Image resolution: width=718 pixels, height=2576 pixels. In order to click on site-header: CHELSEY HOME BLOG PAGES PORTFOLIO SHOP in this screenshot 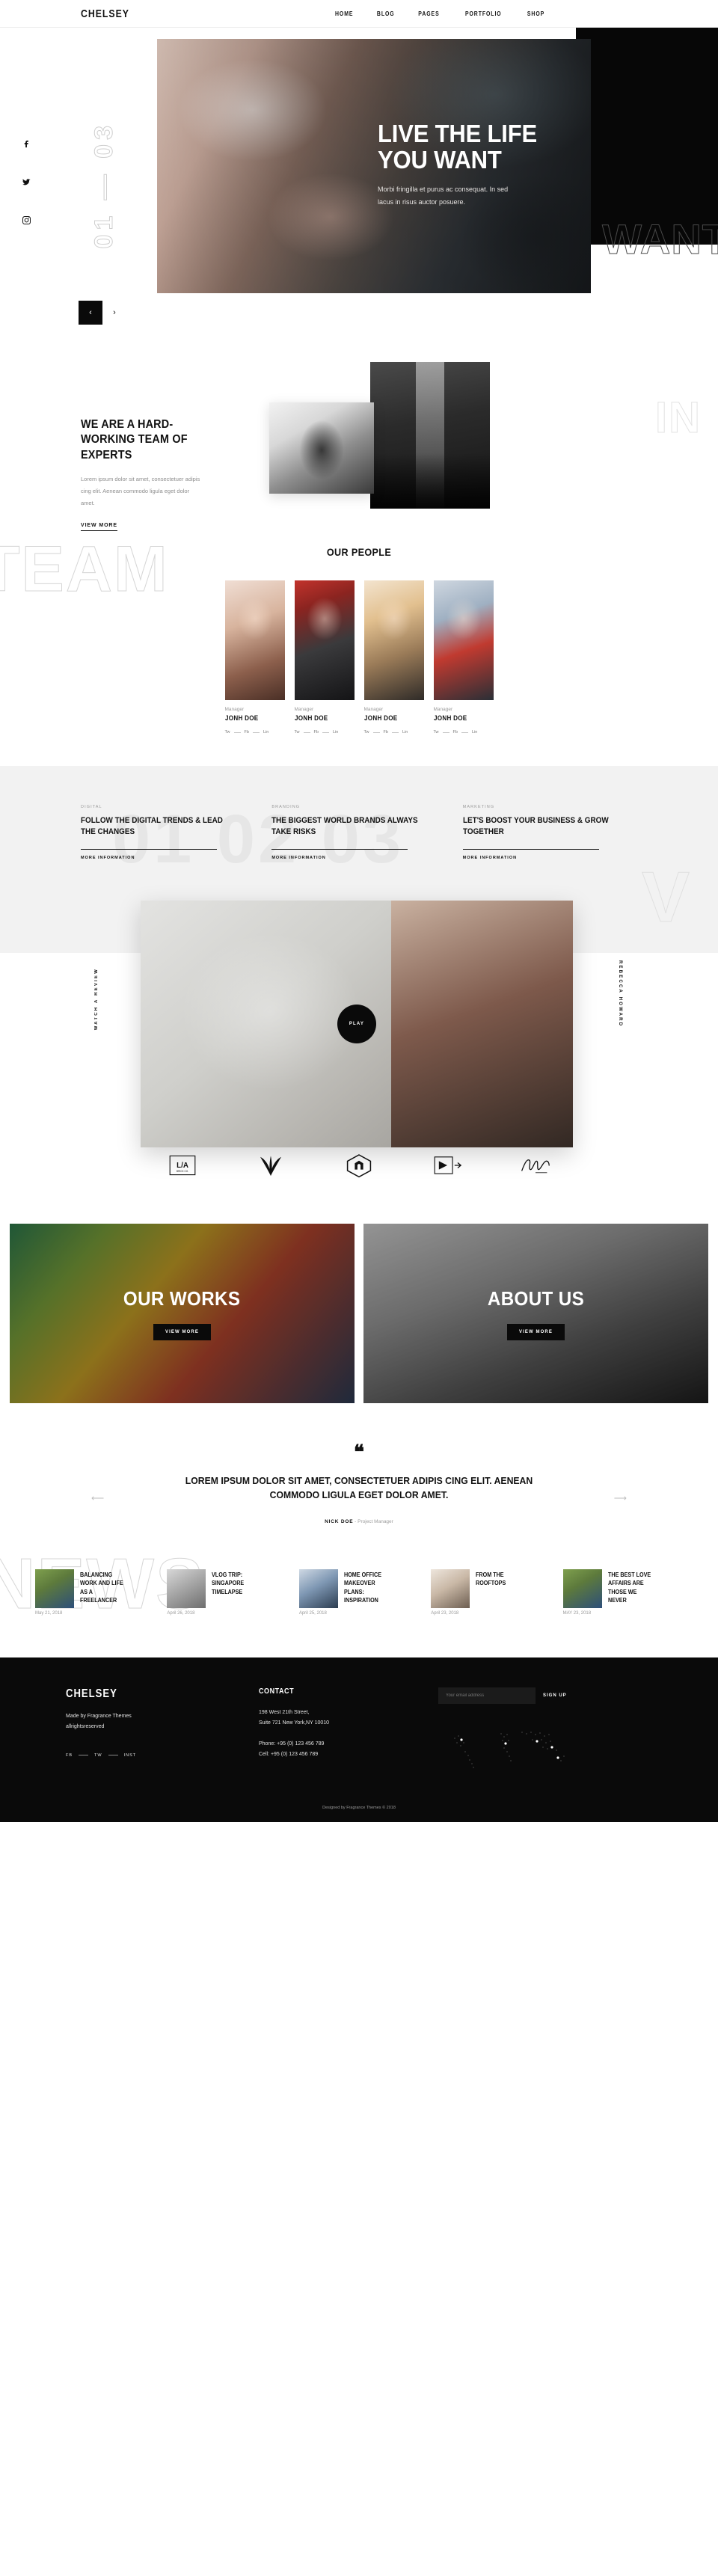, I will do `click(359, 14)`.